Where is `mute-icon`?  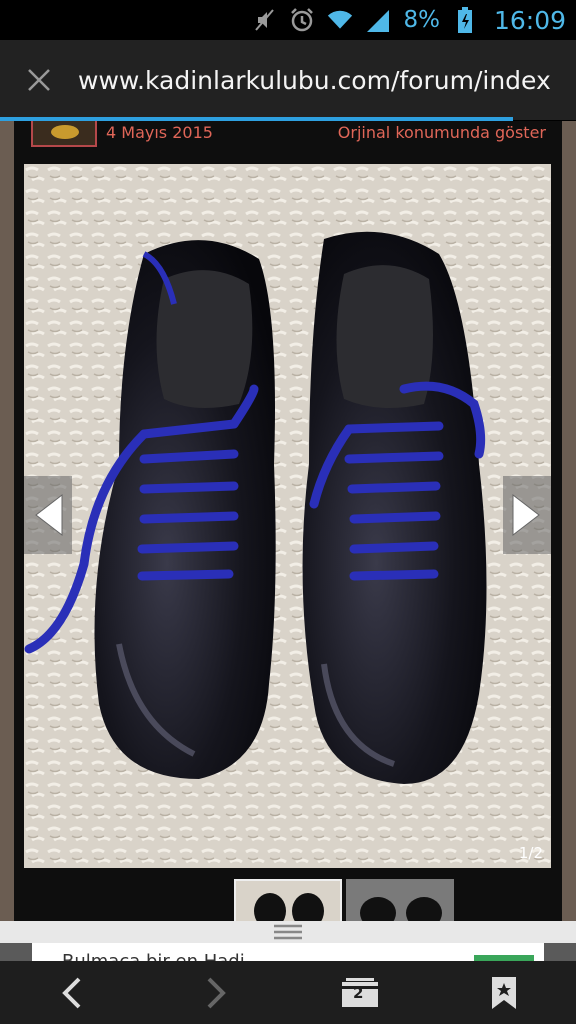
mute-icon is located at coordinates (264, 20).